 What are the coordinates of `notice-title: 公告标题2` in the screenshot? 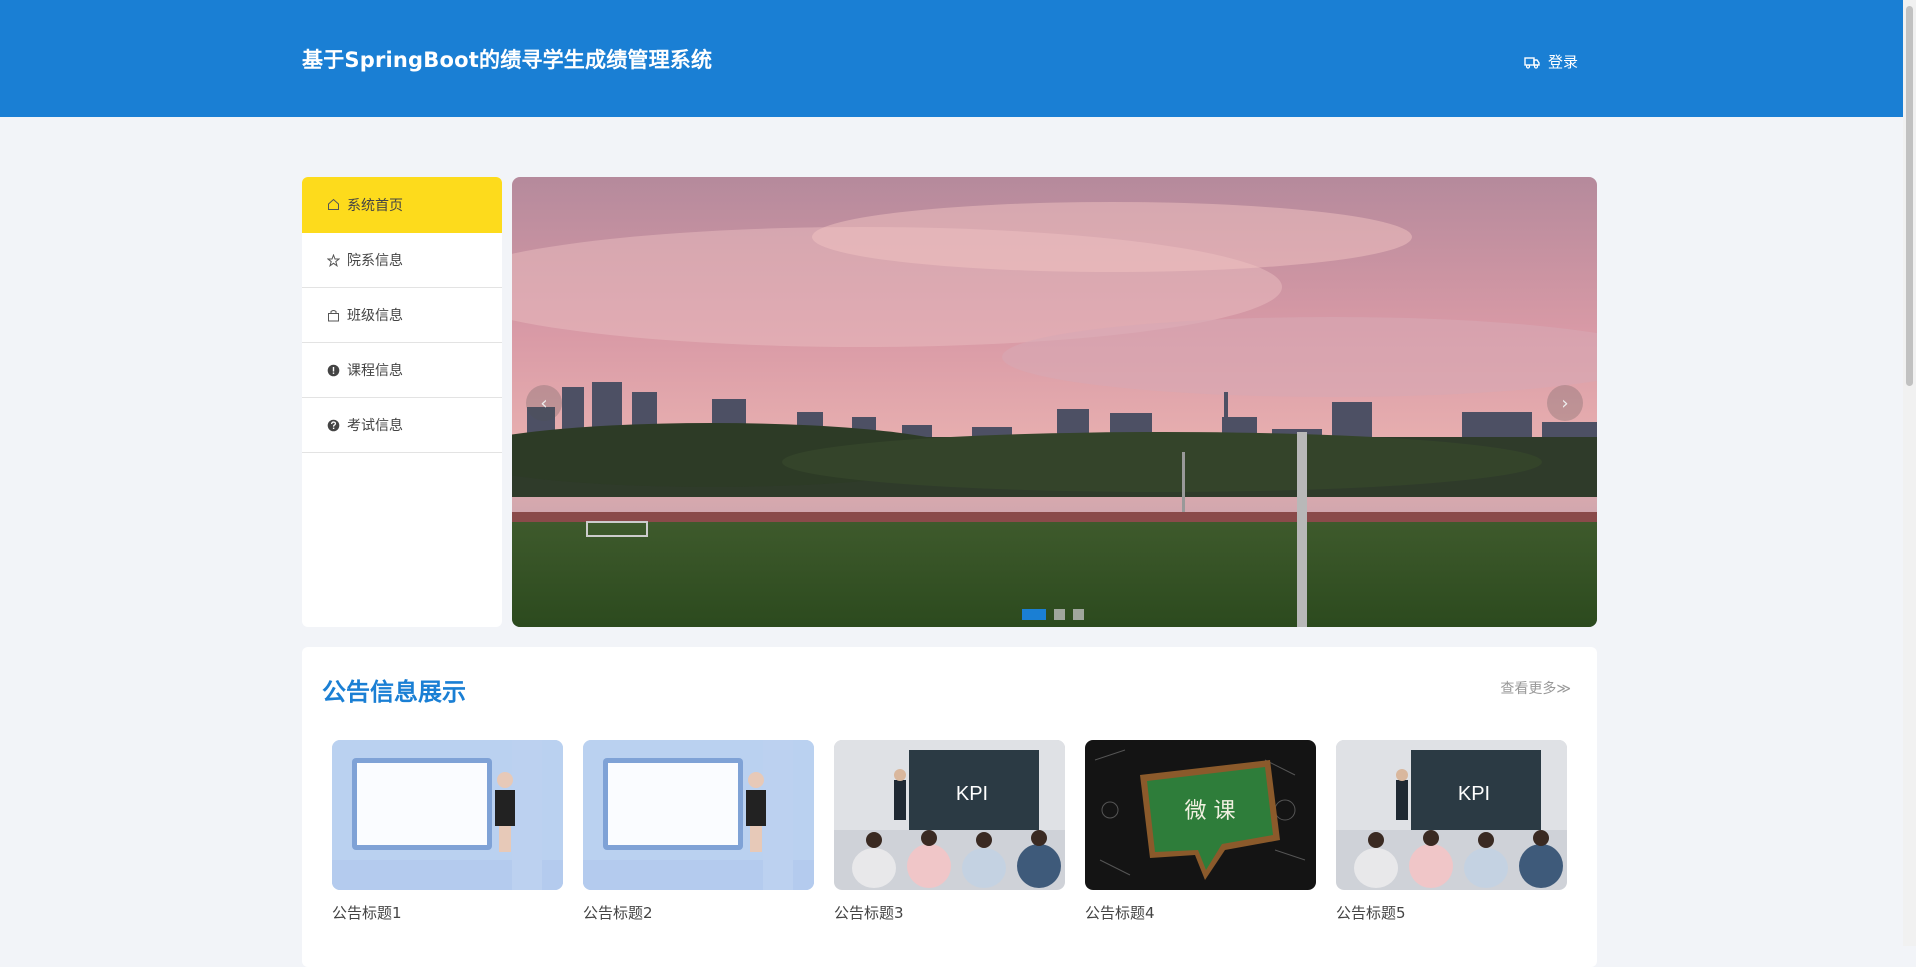 It's located at (618, 913).